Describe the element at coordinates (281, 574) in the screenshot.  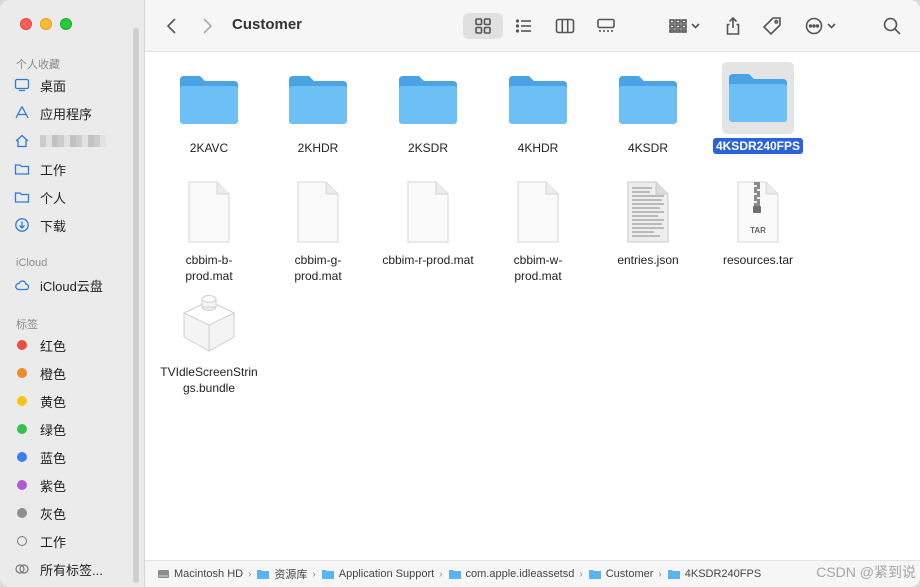
I see `path-crumb-library: 资源库` at that location.